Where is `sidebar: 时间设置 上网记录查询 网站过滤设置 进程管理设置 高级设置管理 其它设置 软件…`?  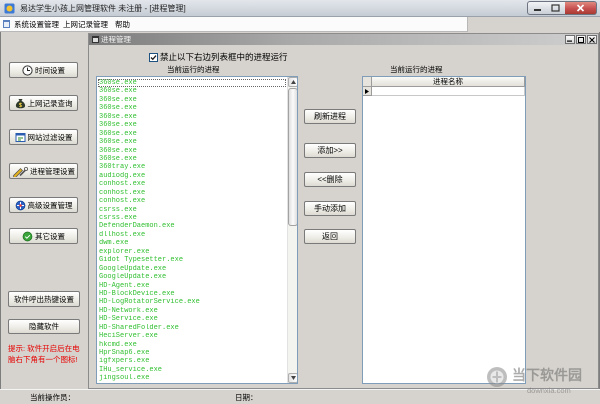
sidebar: 时间设置 上网记录查询 网站过滤设置 进程管理设置 高级设置管理 其它设置 软件… is located at coordinates (43, 210).